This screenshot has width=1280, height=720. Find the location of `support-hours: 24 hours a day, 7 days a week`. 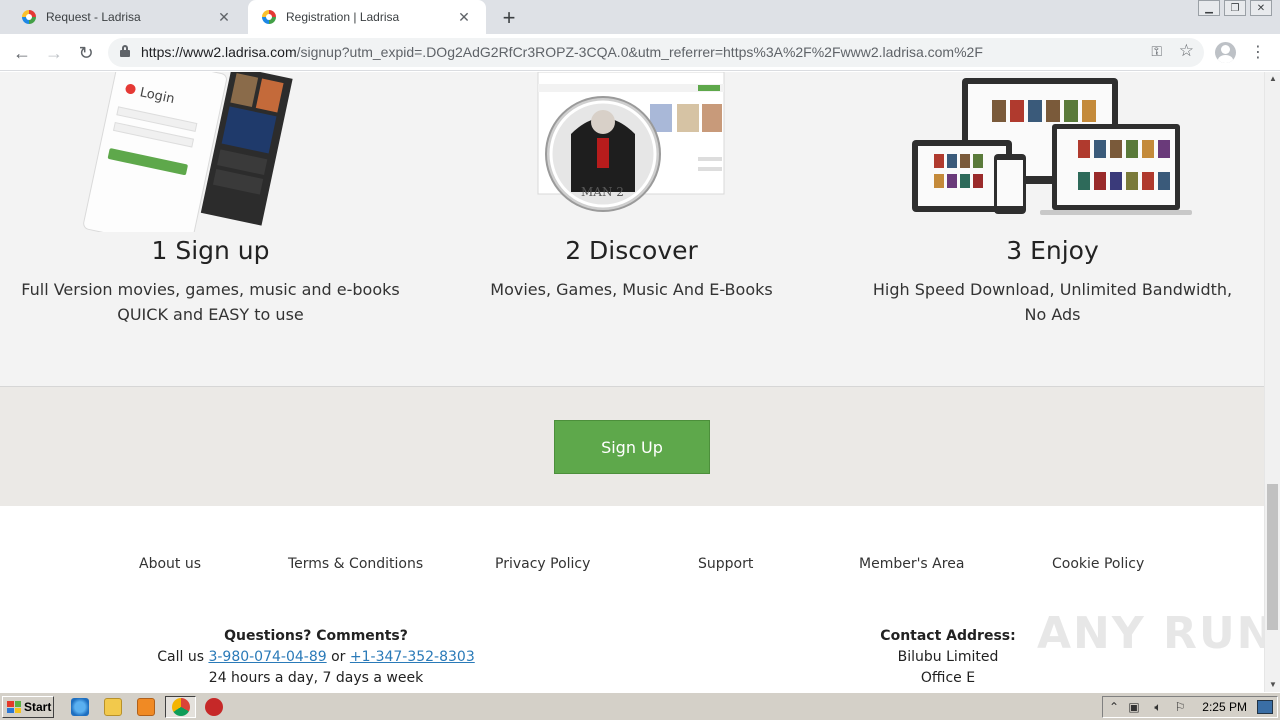

support-hours: 24 hours a day, 7 days a week is located at coordinates (316, 678).